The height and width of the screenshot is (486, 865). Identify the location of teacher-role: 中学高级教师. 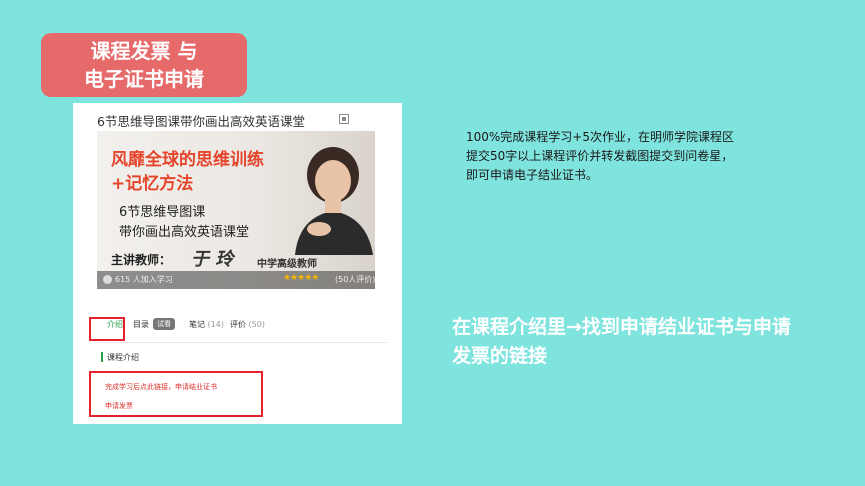
(287, 264).